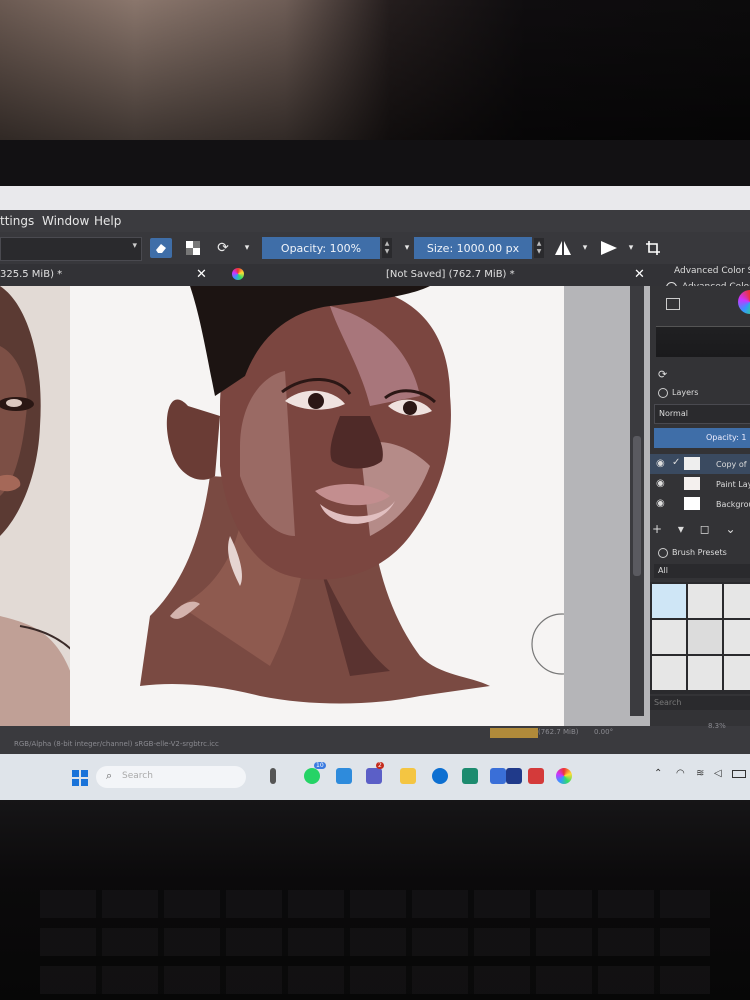 This screenshot has width=750, height=1000. What do you see at coordinates (514, 733) in the screenshot?
I see `memory-indicator` at bounding box center [514, 733].